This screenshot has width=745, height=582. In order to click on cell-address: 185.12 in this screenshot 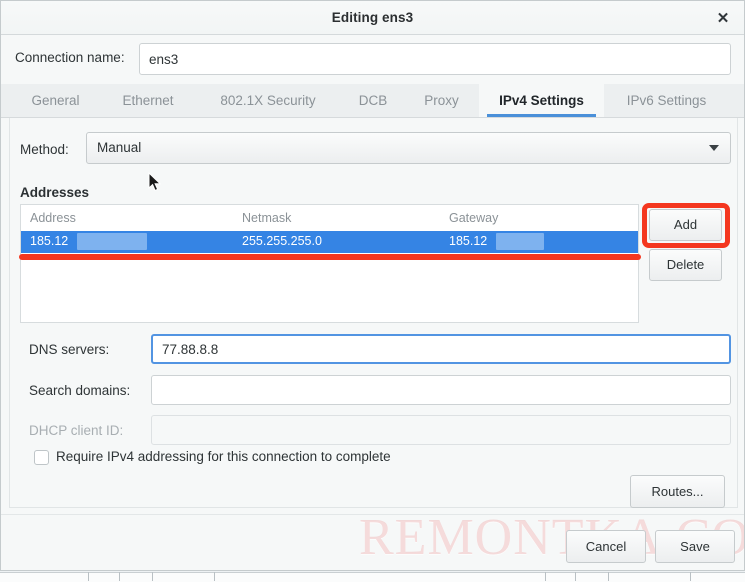, I will do `click(49, 241)`.